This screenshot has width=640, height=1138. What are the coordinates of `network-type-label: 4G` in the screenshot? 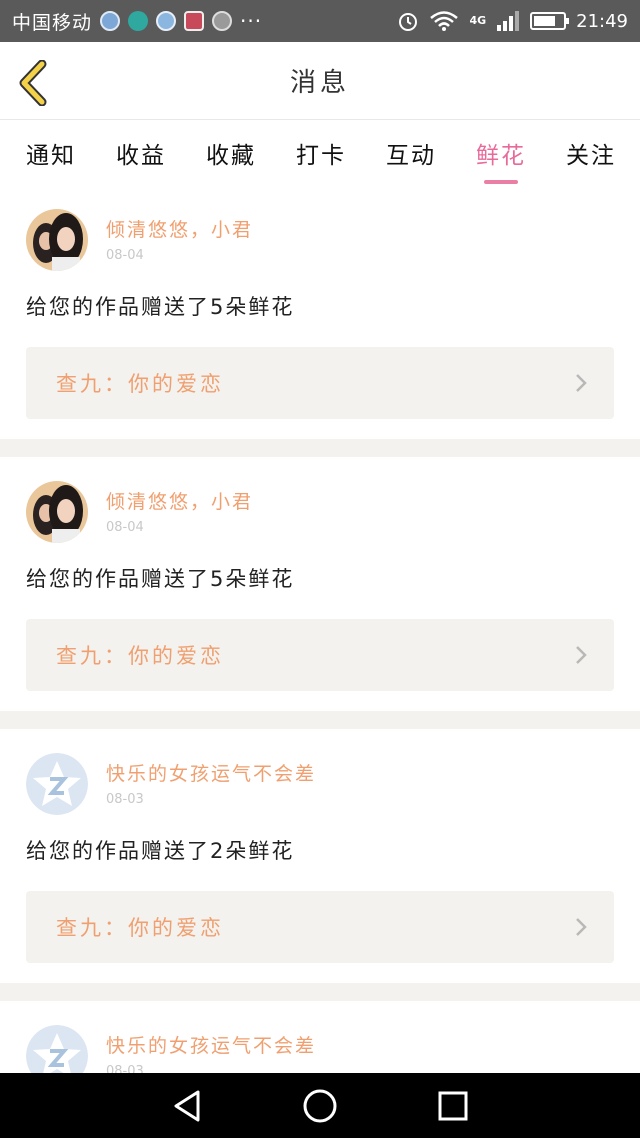 It's located at (478, 20).